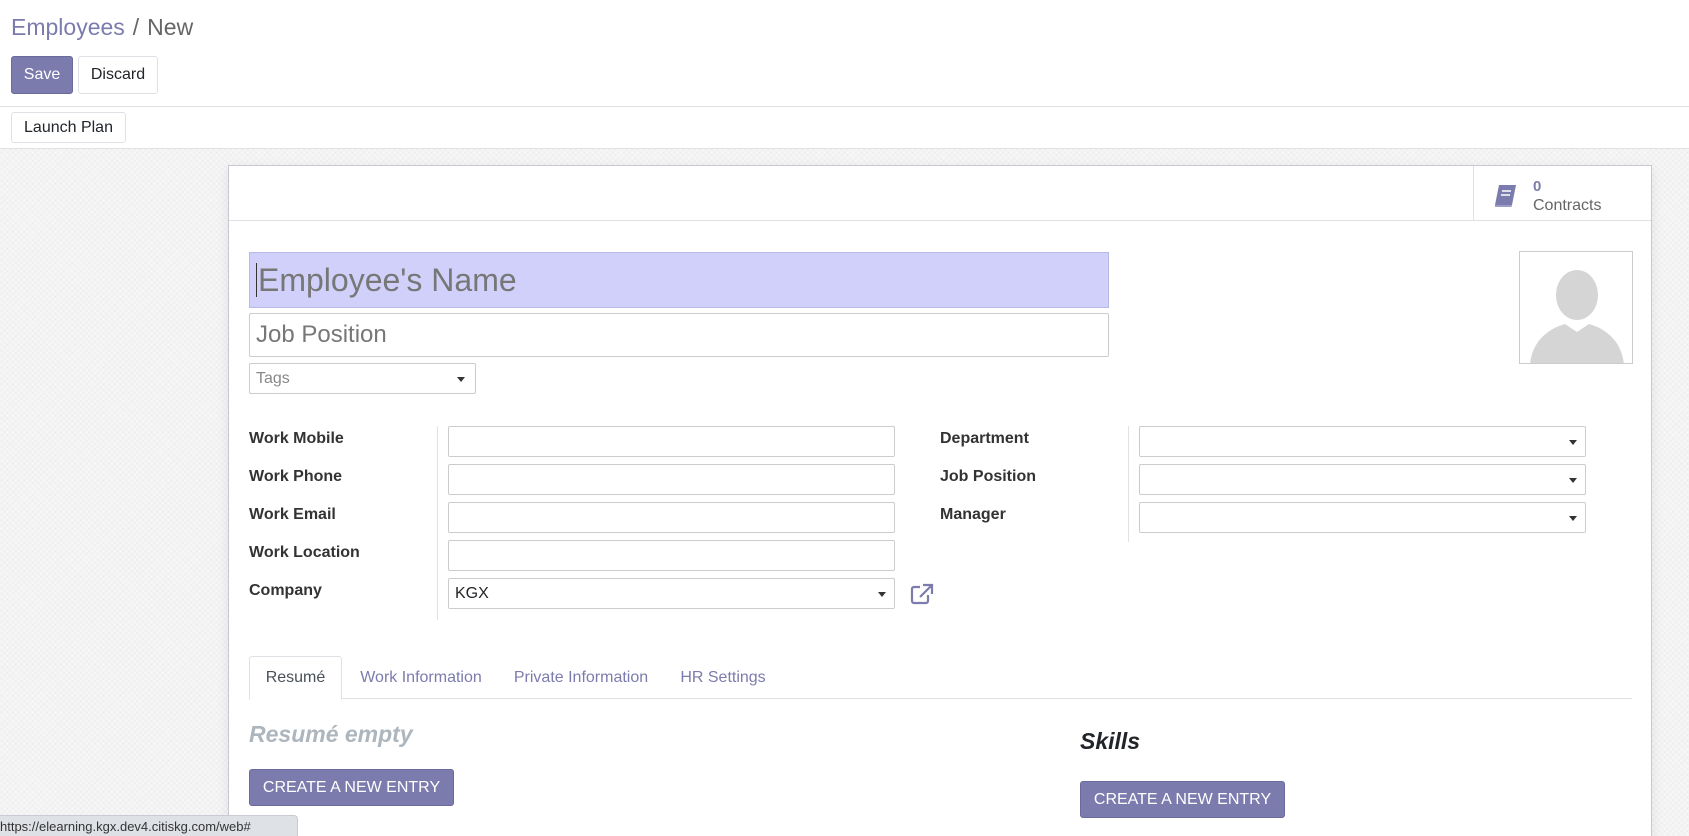 This screenshot has width=1689, height=836. Describe the element at coordinates (1182, 799) in the screenshot. I see `skills-create-entry-button: CREATE A NEW ENTRY` at that location.